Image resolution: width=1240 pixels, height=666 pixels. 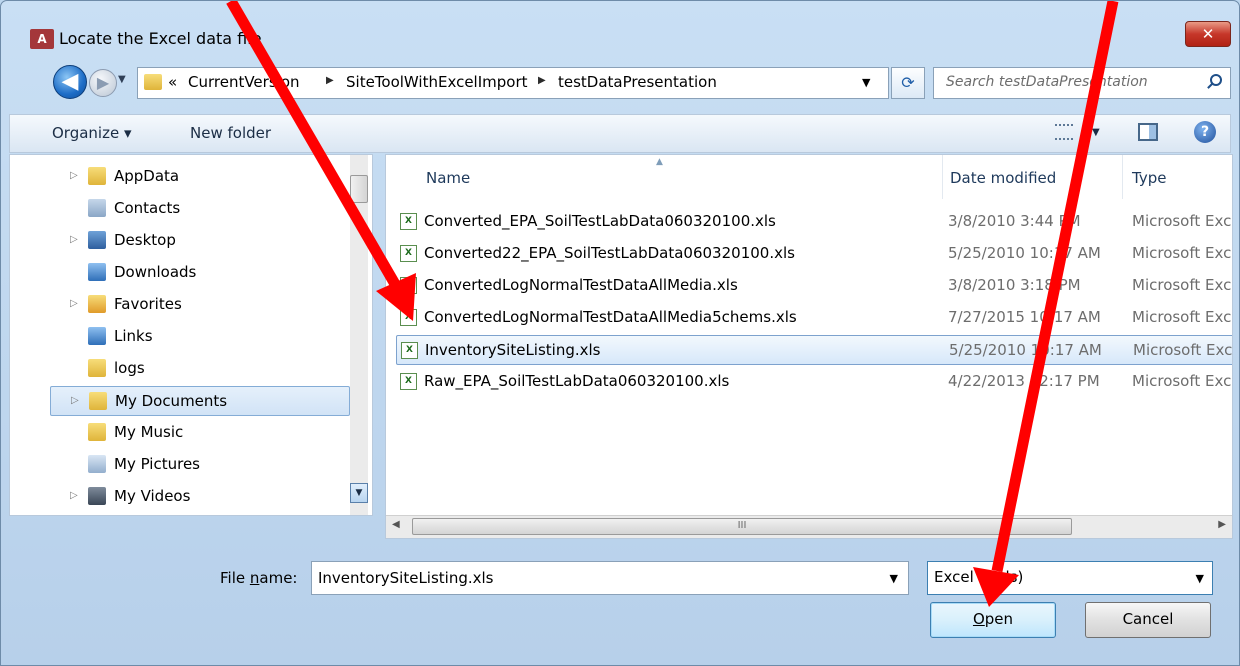 I want to click on file-date: 7/27/2015 10:17 AM, so click(x=1024, y=317).